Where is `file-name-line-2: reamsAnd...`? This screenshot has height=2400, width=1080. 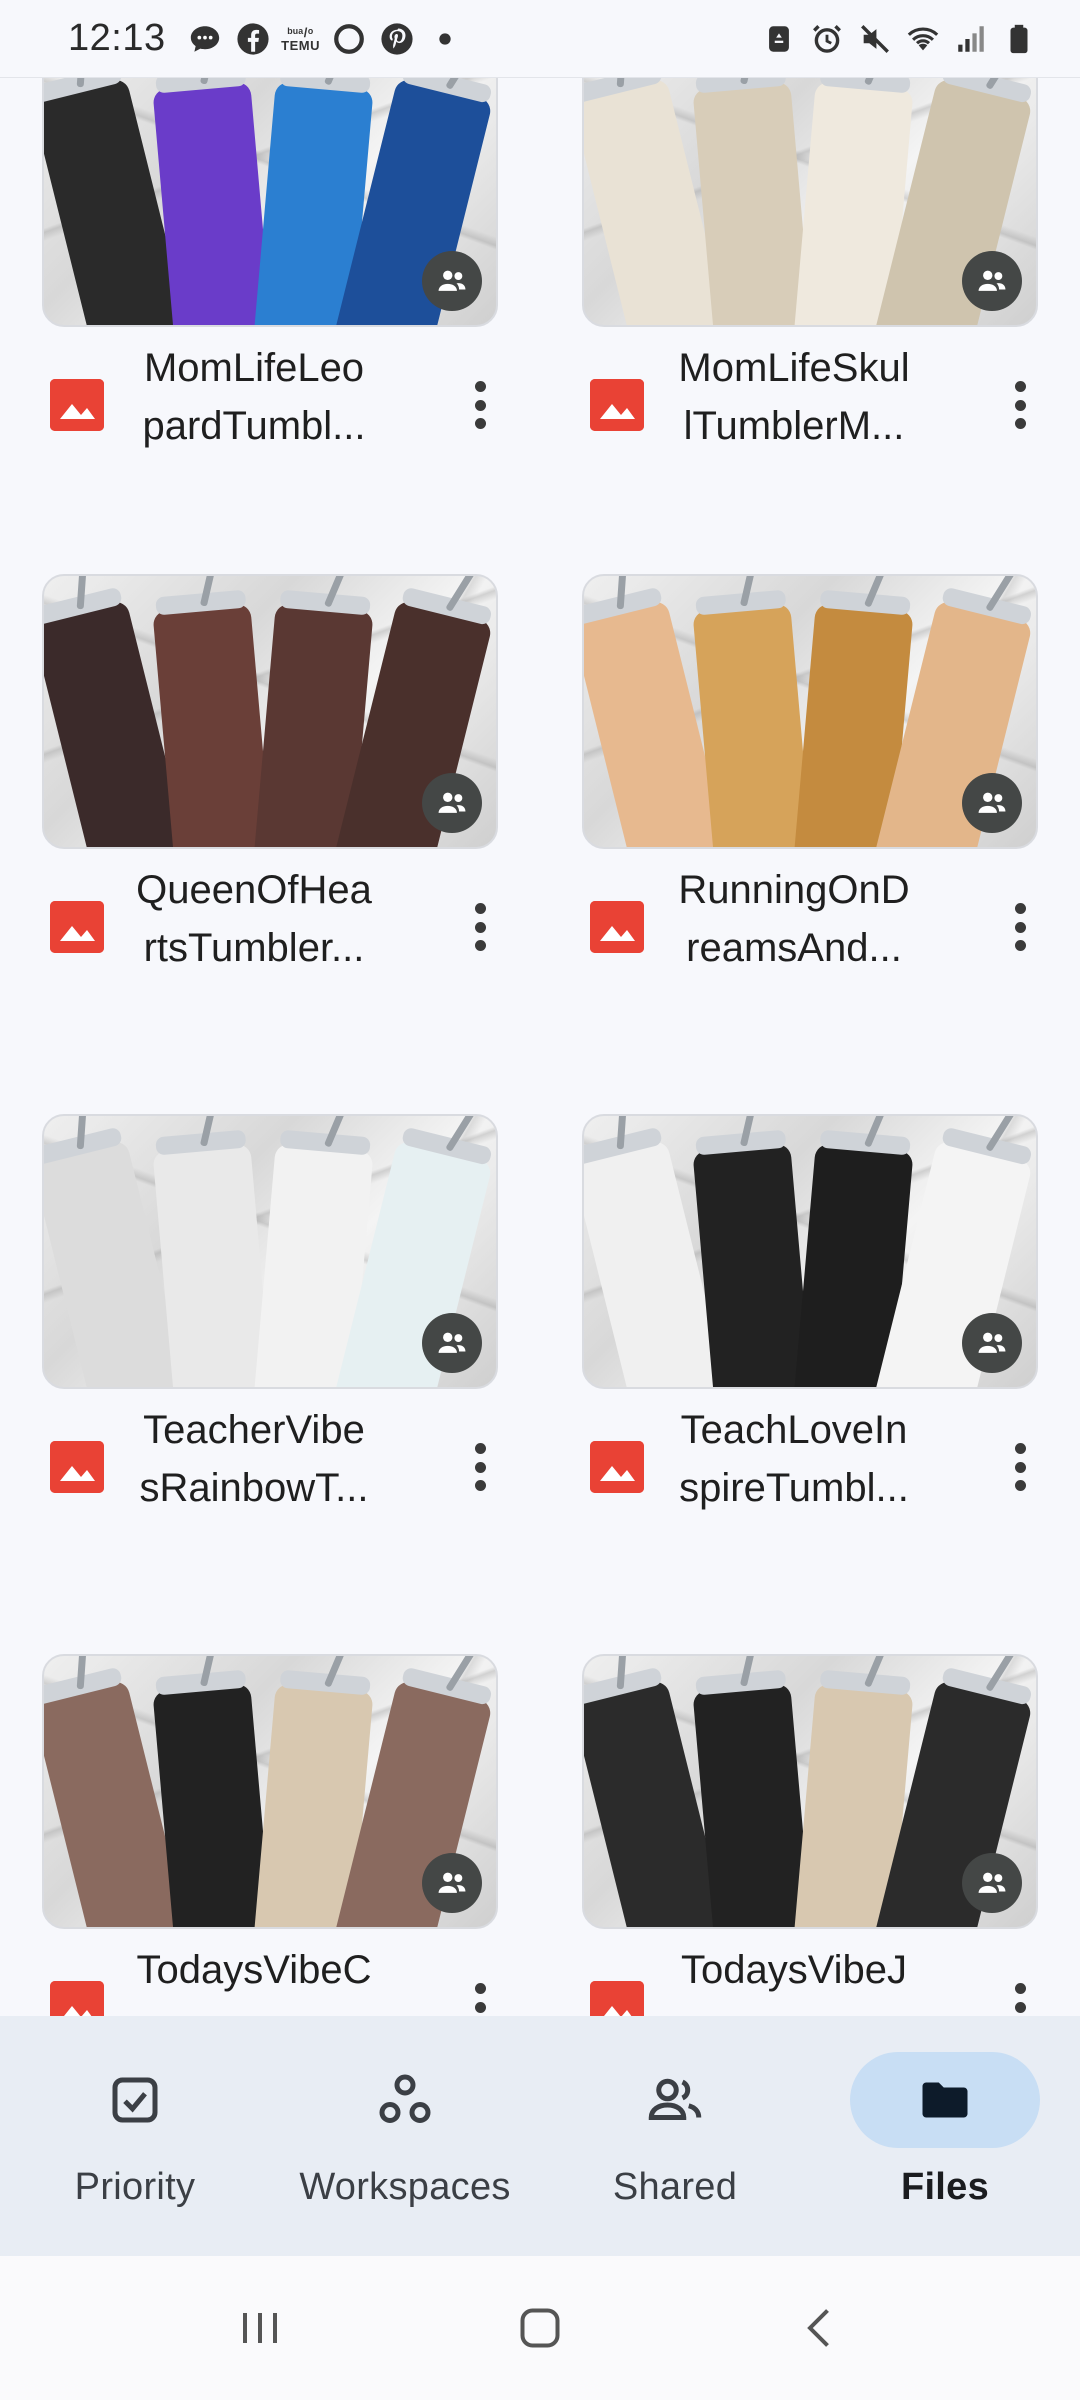
file-name-line-2: reamsAnd... is located at coordinates (794, 948).